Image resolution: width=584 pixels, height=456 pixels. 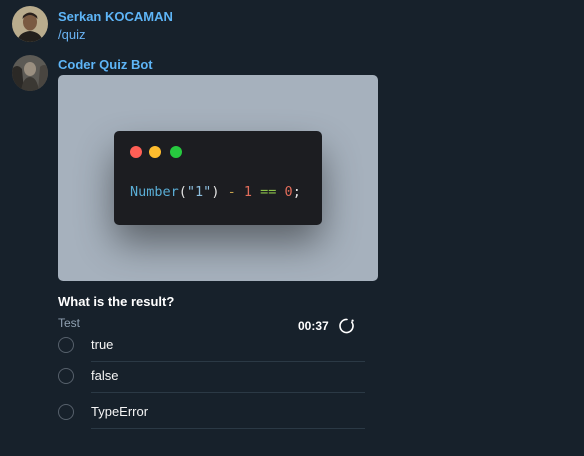 What do you see at coordinates (155, 152) in the screenshot?
I see `minimize-dot-icon` at bounding box center [155, 152].